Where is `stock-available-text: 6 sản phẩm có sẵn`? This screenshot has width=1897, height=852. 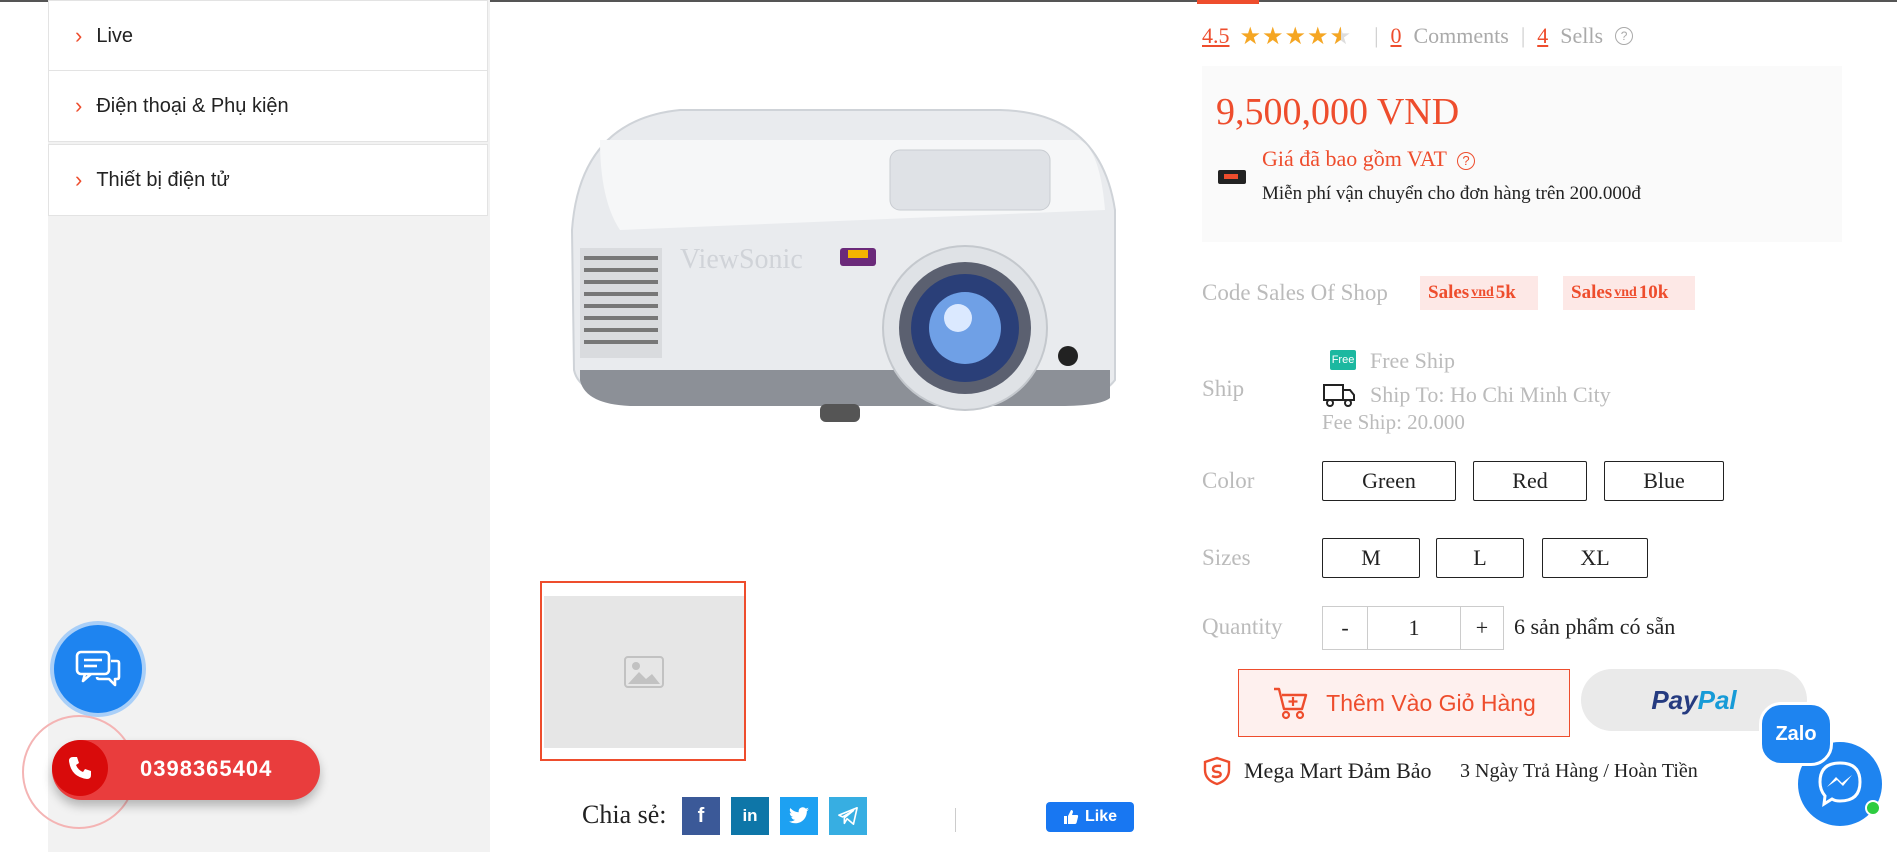 stock-available-text: 6 sản phẩm có sẵn is located at coordinates (1595, 626).